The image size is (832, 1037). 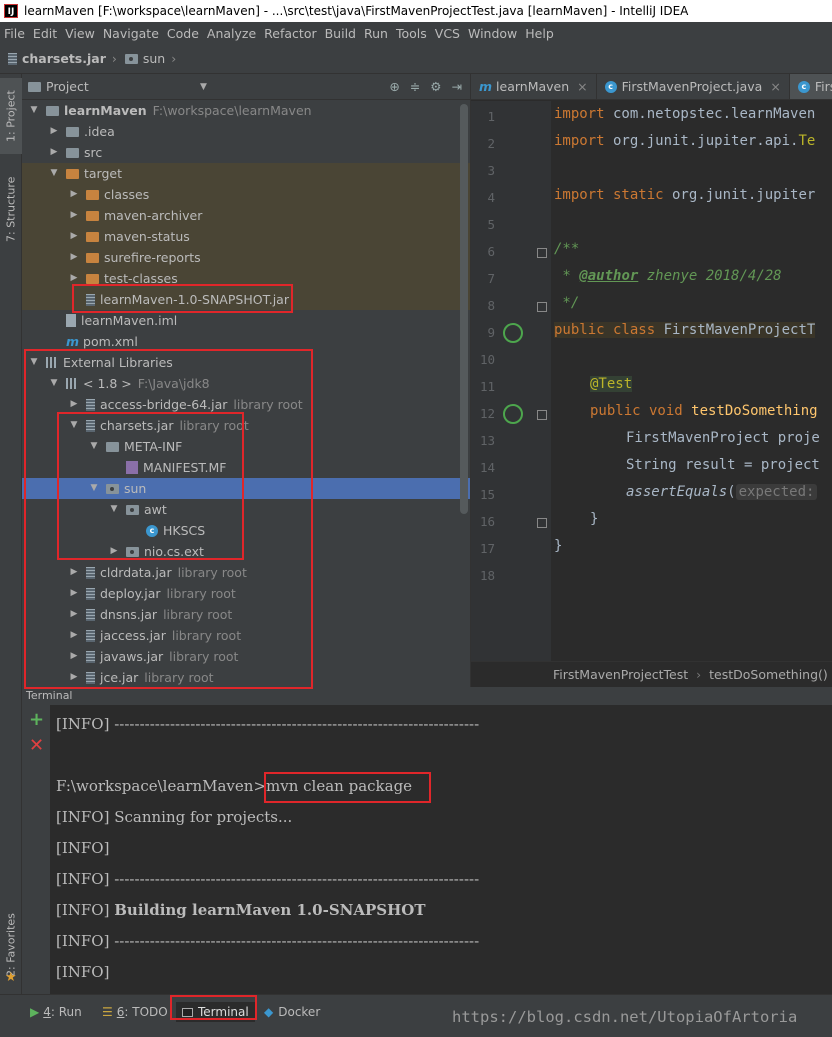 What do you see at coordinates (435, 86) in the screenshot?
I see `gear-icon: ⚙` at bounding box center [435, 86].